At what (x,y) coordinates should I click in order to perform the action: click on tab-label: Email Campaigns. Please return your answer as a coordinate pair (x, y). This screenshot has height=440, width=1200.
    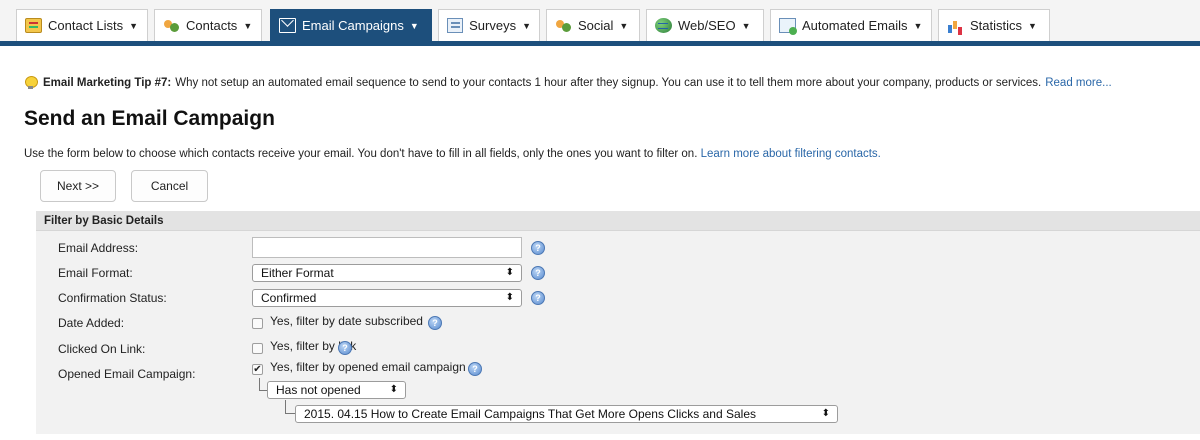
    Looking at the image, I should click on (353, 25).